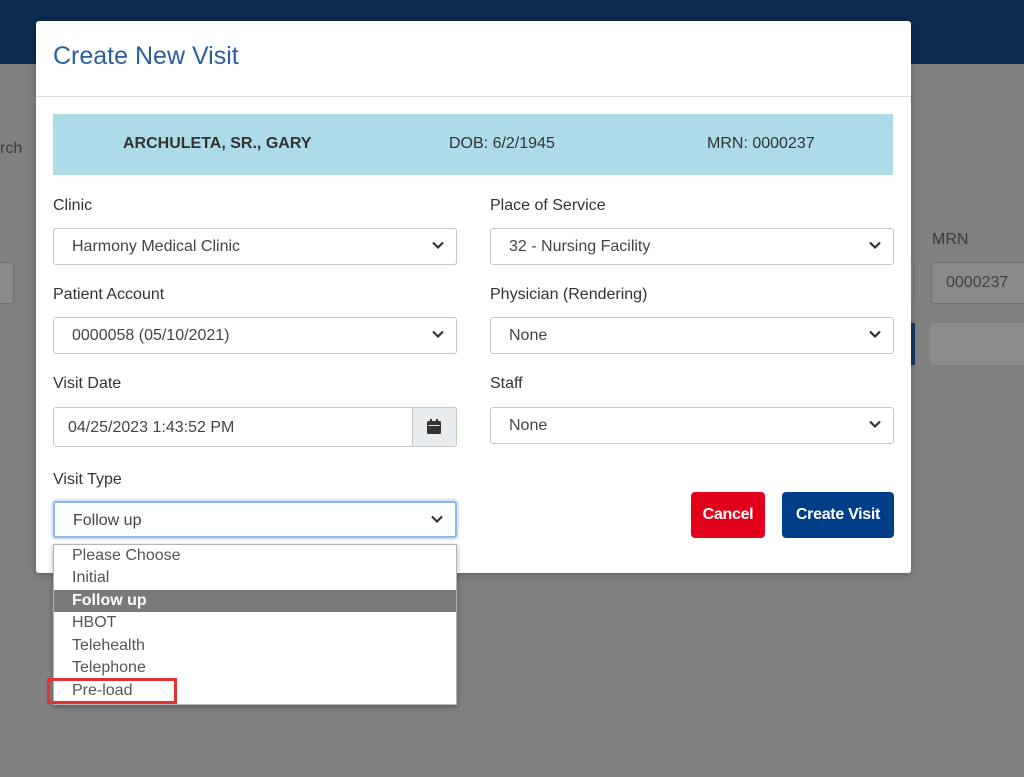  Describe the element at coordinates (11, 148) in the screenshot. I see `background-search-label: rch` at that location.